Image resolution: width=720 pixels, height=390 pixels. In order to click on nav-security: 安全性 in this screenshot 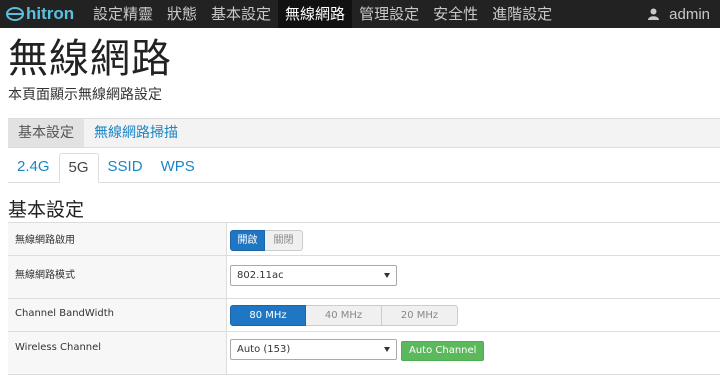, I will do `click(455, 14)`.